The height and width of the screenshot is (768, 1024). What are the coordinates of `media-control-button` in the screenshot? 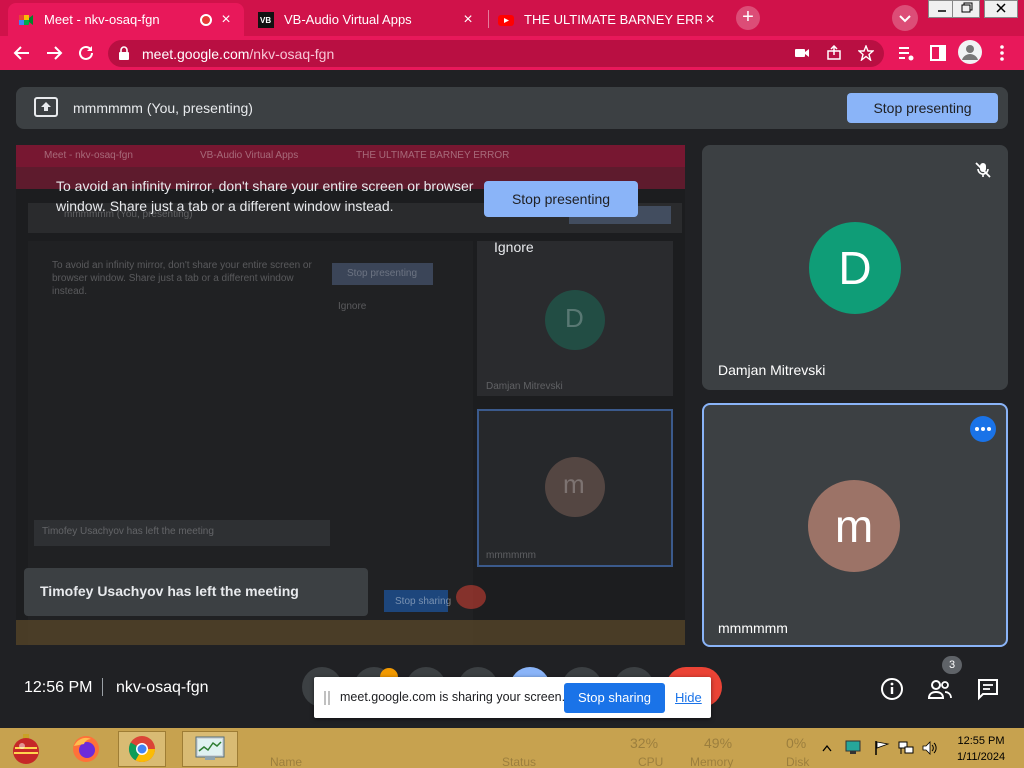 It's located at (906, 53).